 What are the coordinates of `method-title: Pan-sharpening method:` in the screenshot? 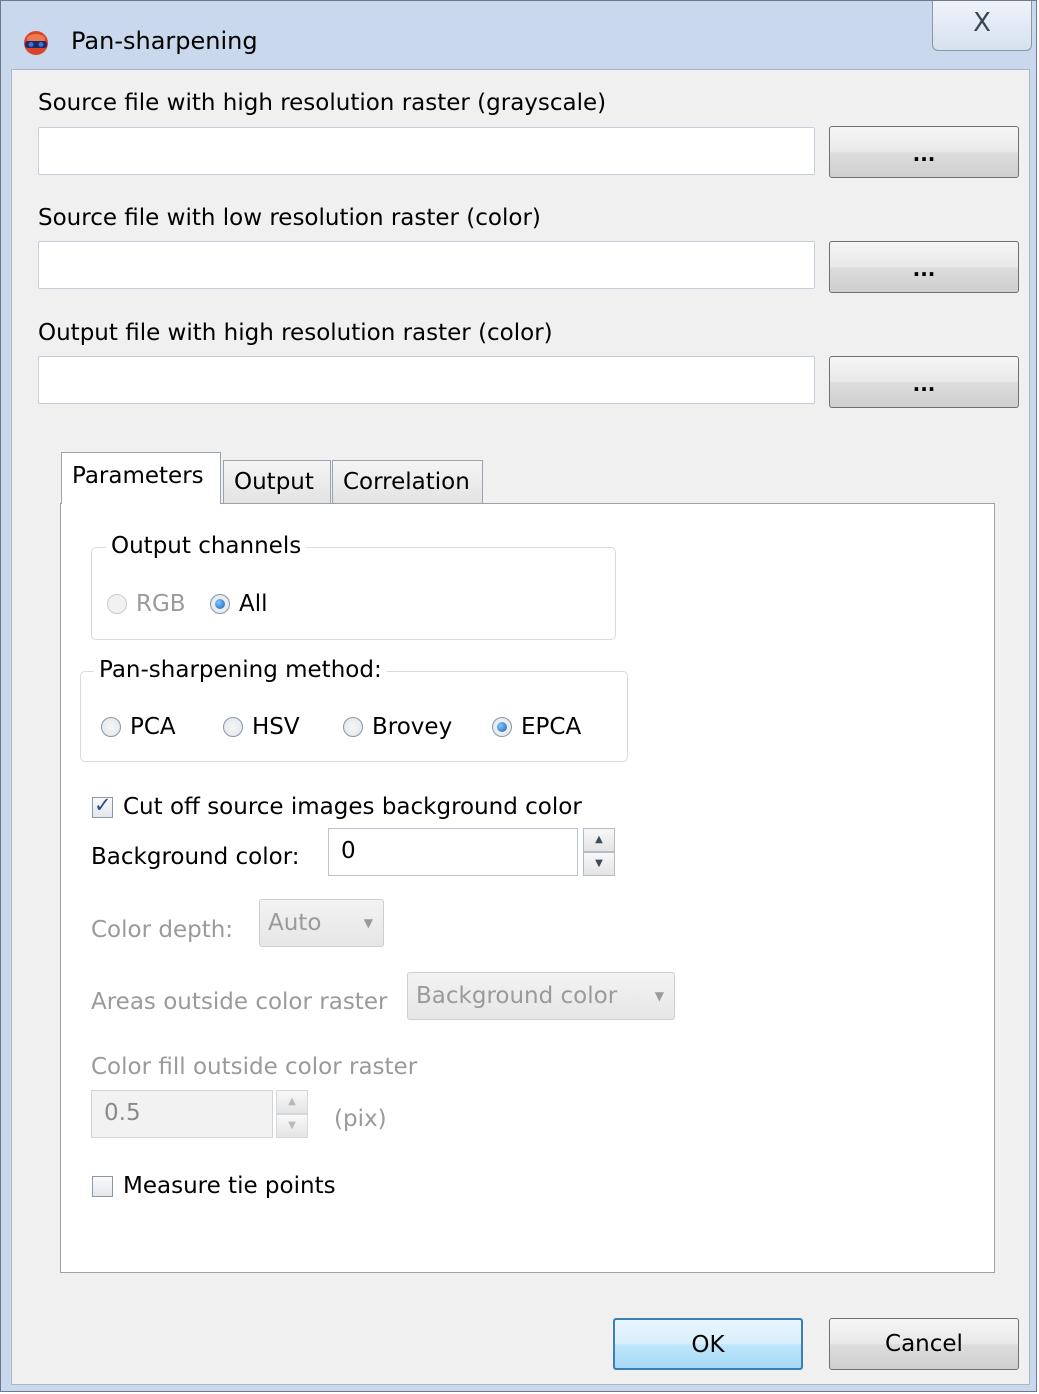 It's located at (240, 670).